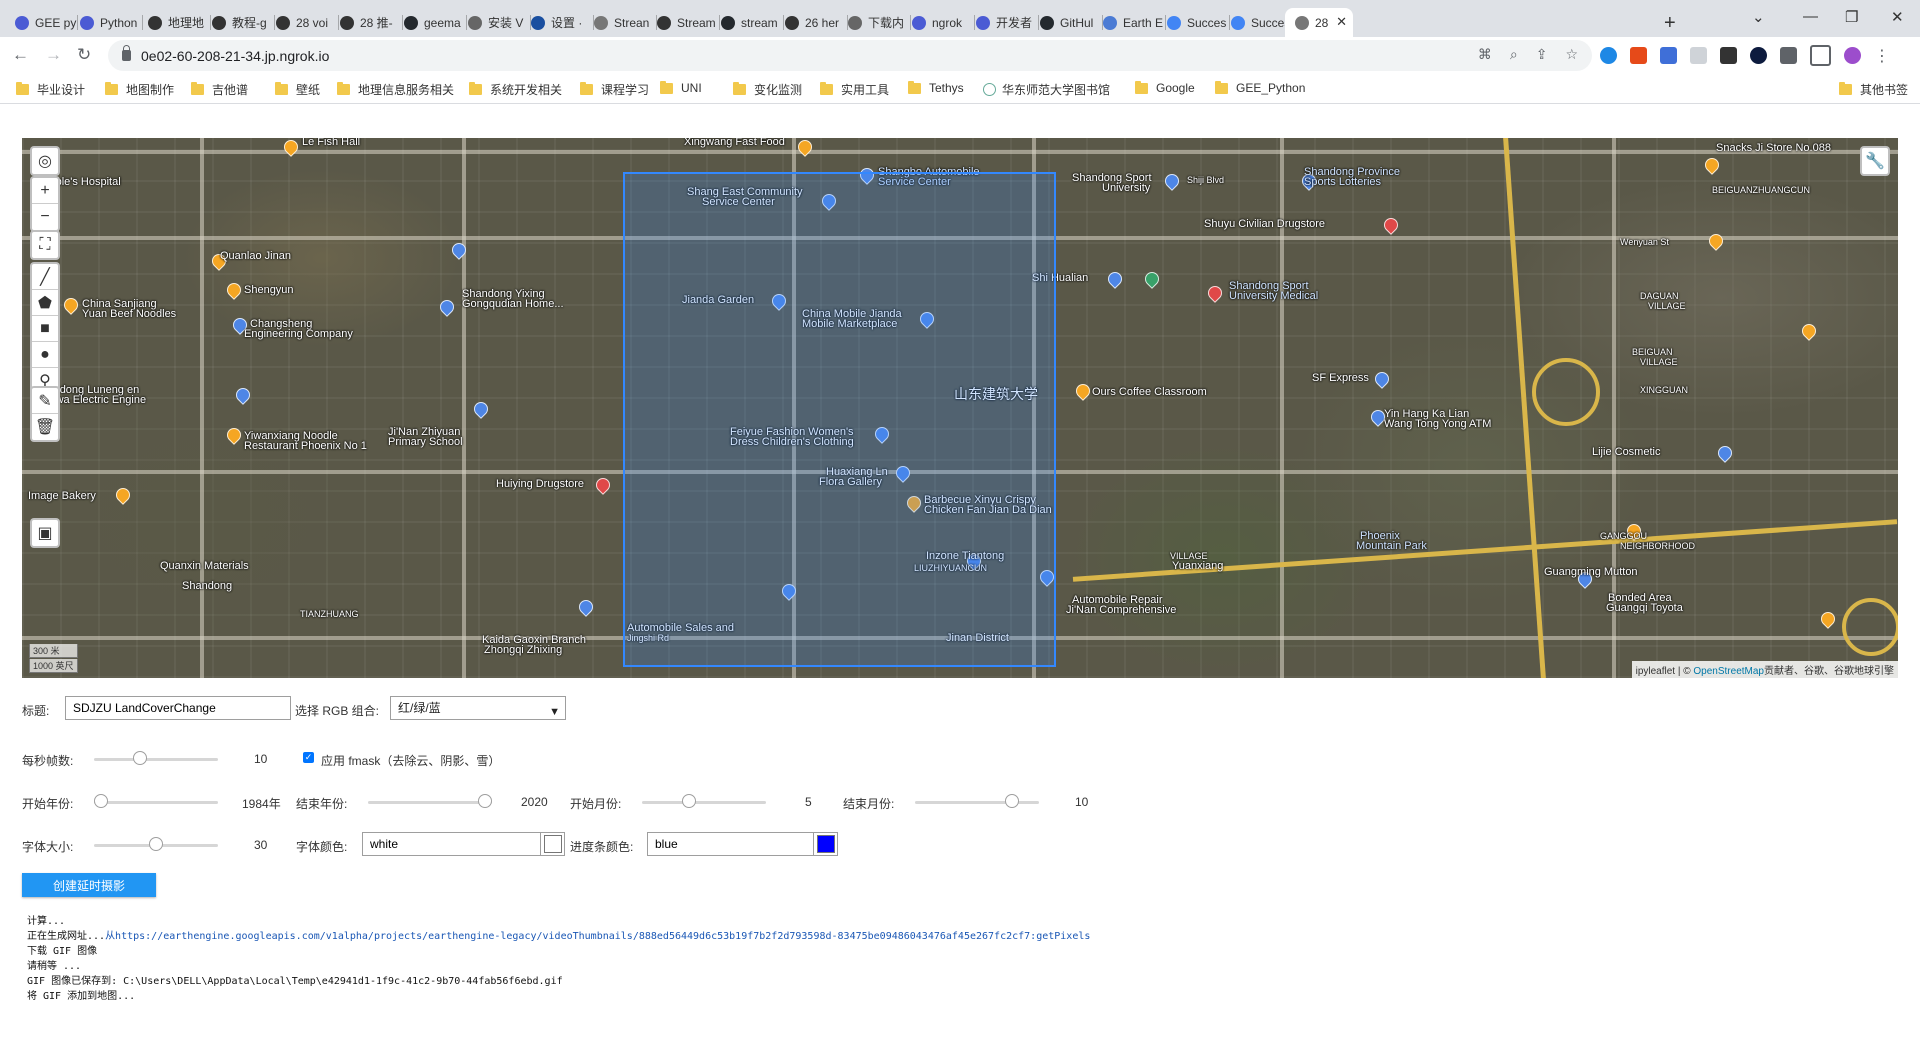  Describe the element at coordinates (89, 885) in the screenshot. I see `create-timelapse-button: 创建延时摄影` at that location.